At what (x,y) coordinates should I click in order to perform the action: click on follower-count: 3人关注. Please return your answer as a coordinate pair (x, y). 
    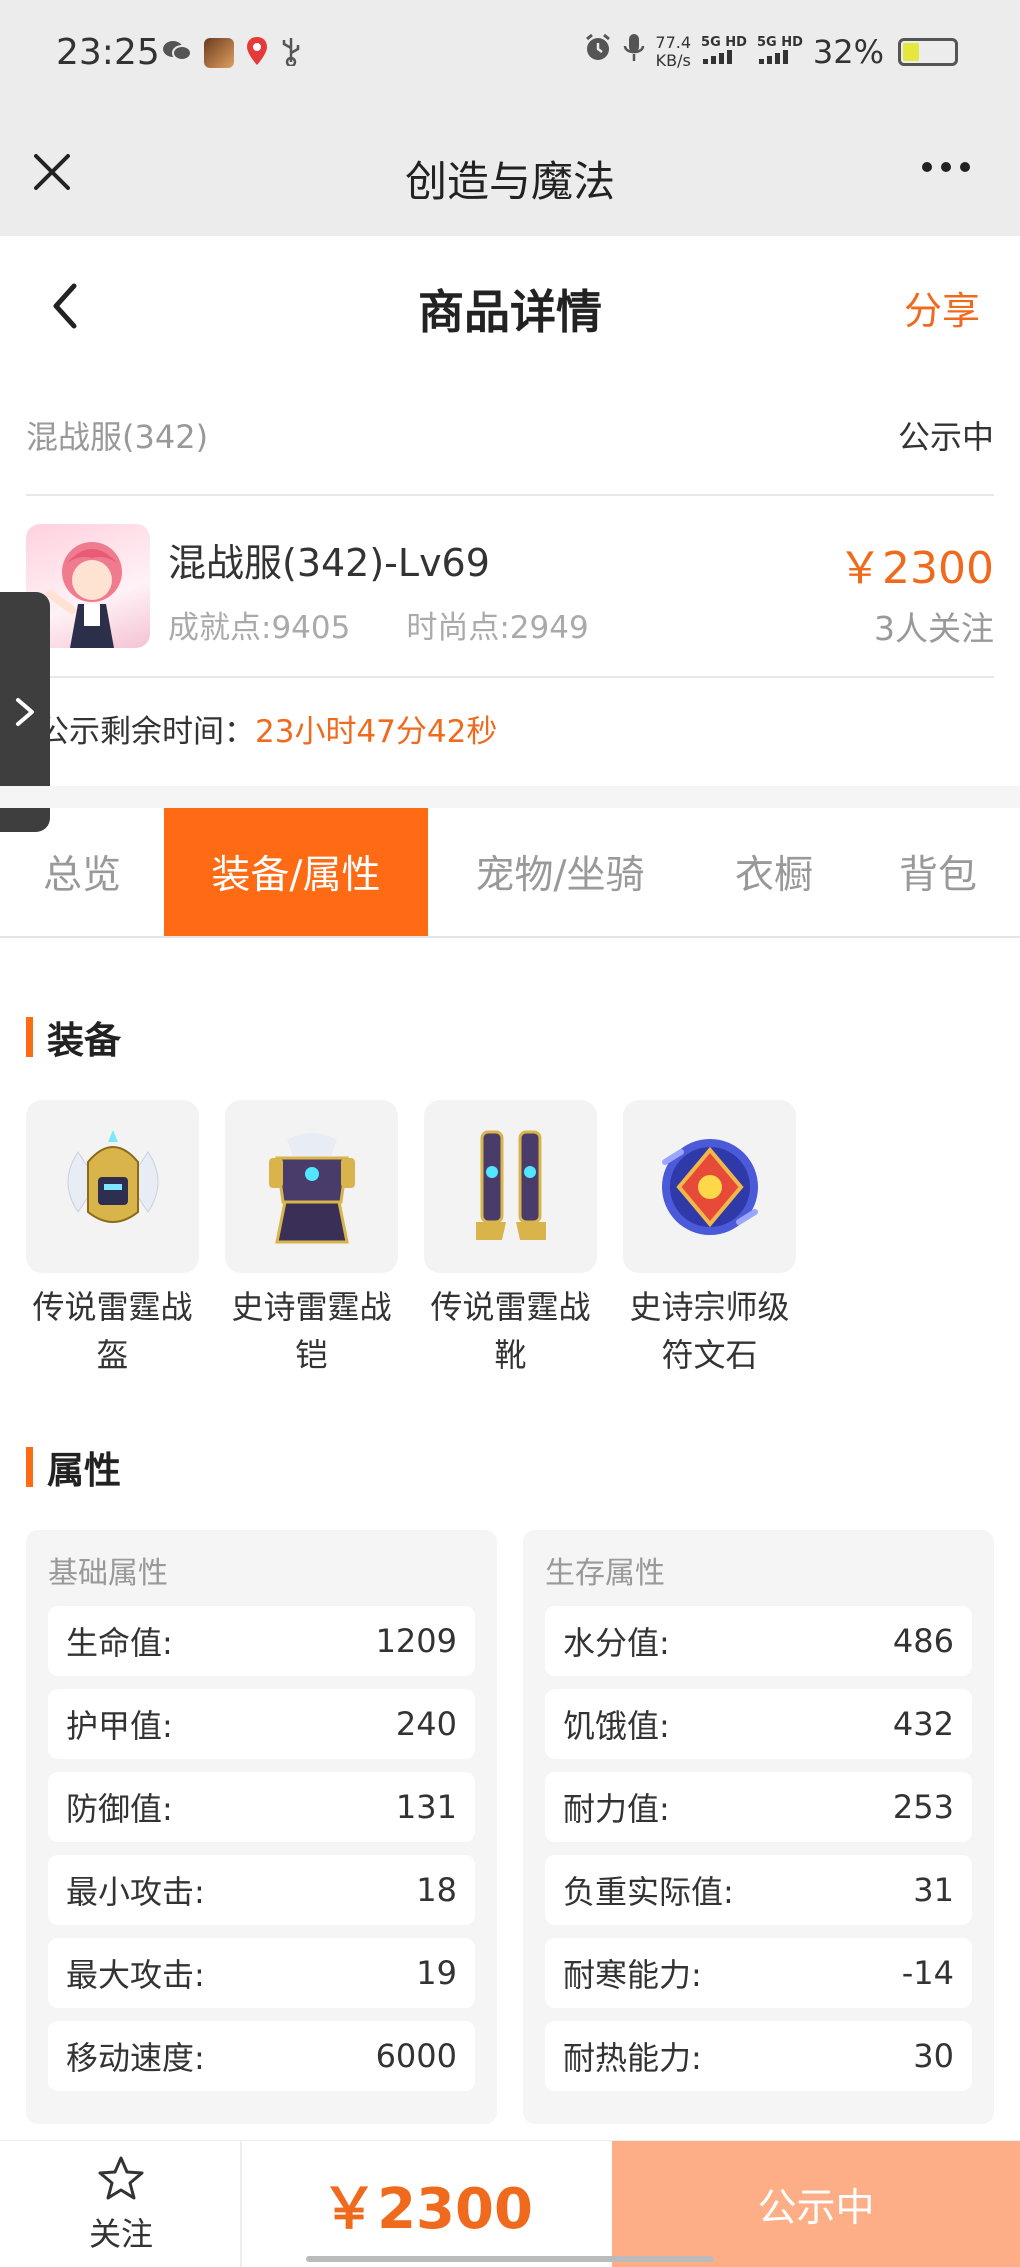
    Looking at the image, I should click on (934, 628).